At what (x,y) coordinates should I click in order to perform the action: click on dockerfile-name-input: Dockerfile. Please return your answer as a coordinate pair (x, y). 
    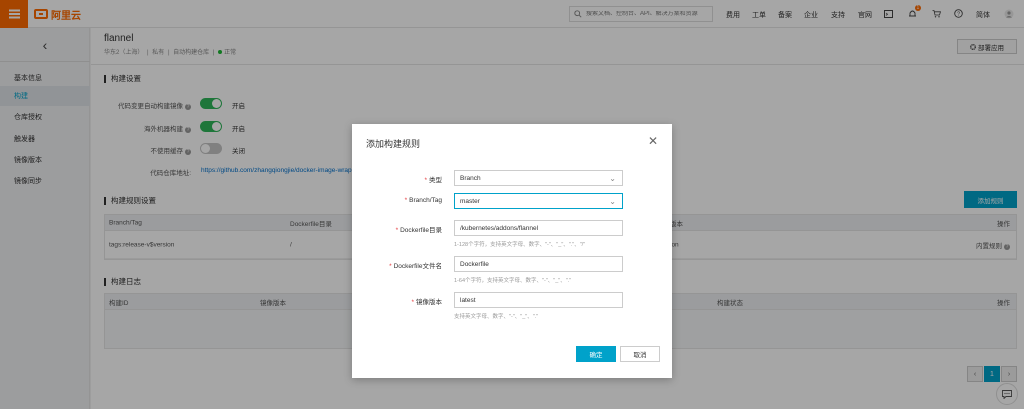
    Looking at the image, I should click on (538, 264).